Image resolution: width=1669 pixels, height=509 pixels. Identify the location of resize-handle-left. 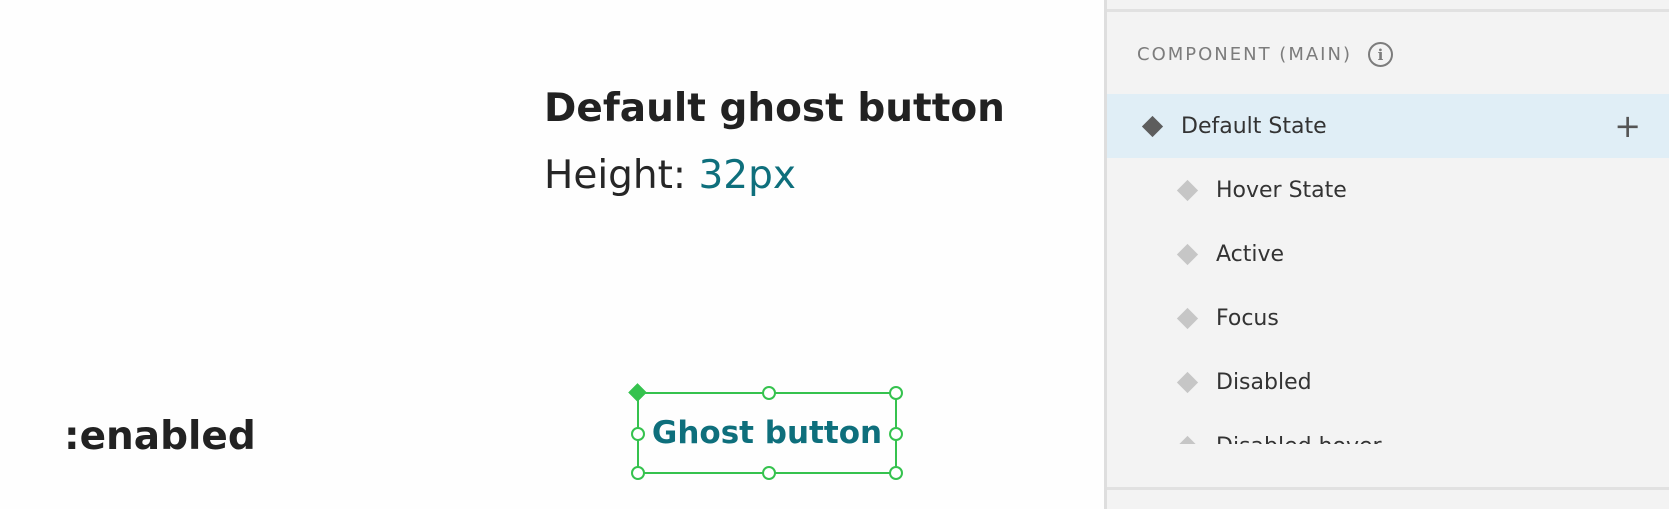
(638, 434).